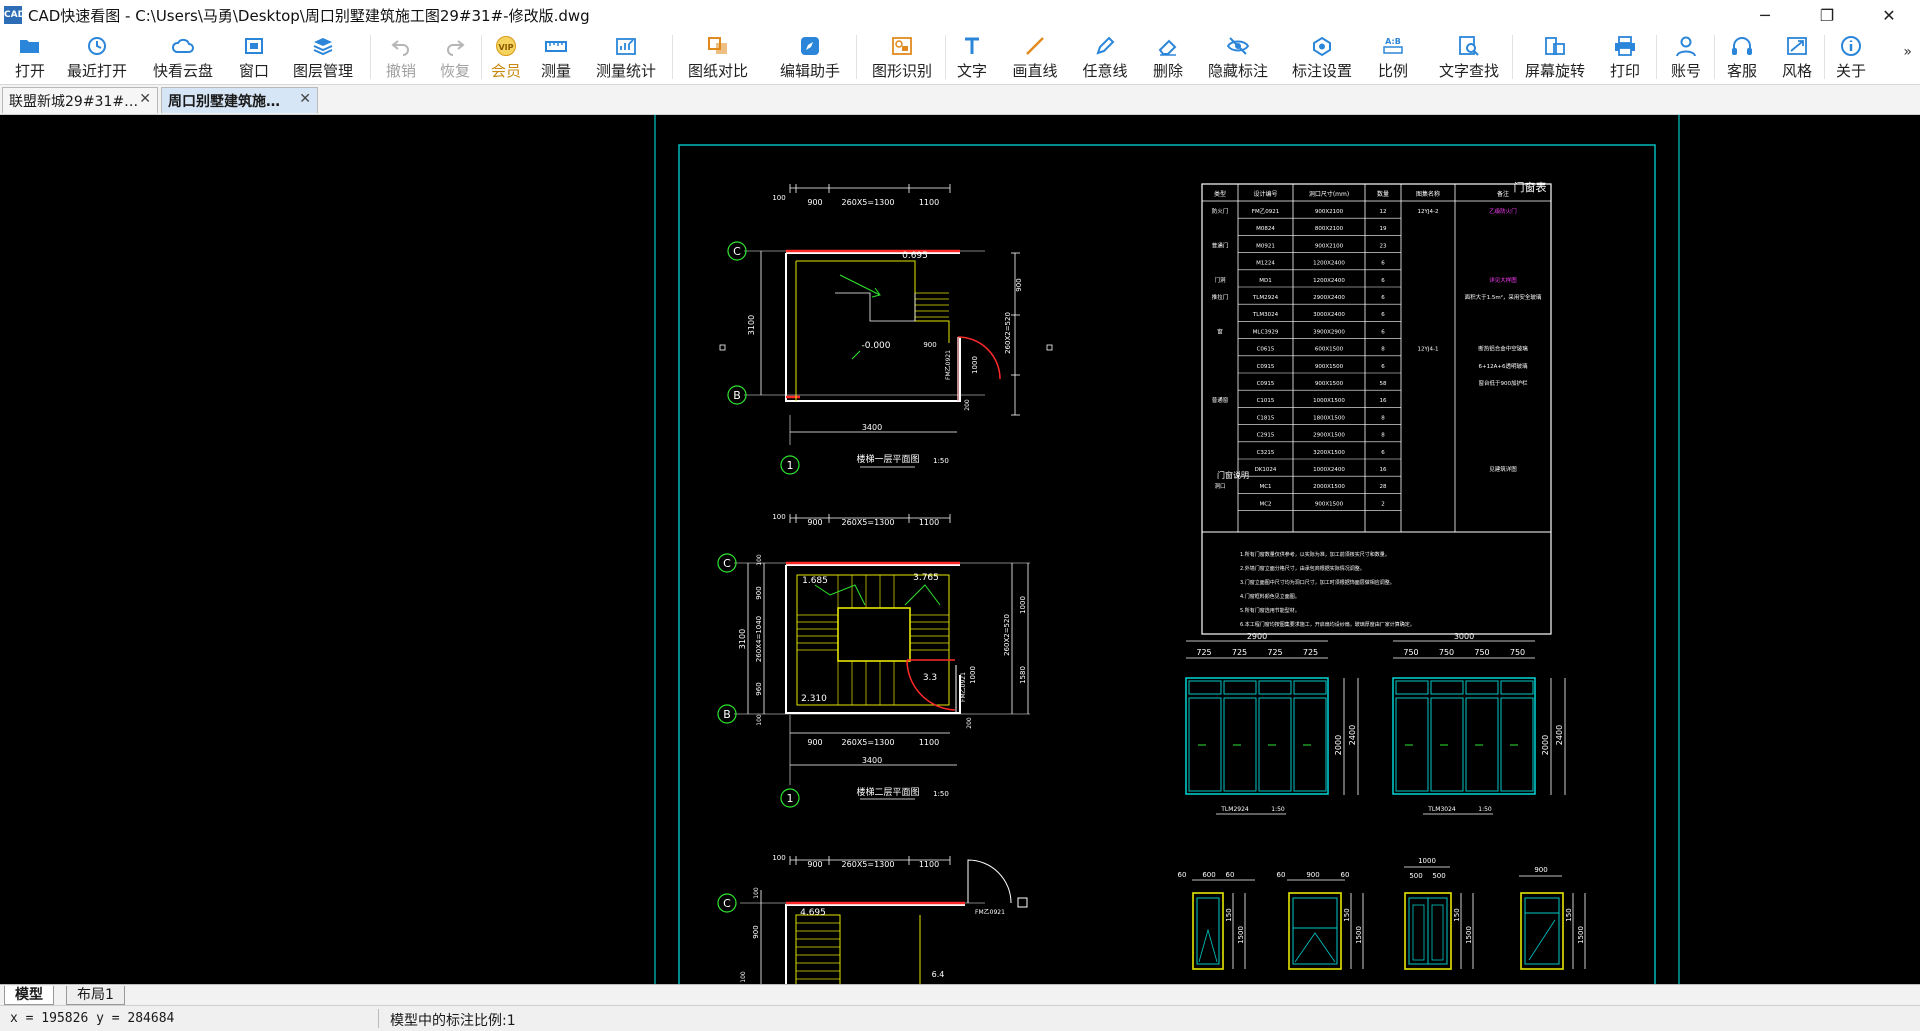 Image resolution: width=1920 pixels, height=1031 pixels. I want to click on toolbar-item-label: 关于, so click(1850, 71).